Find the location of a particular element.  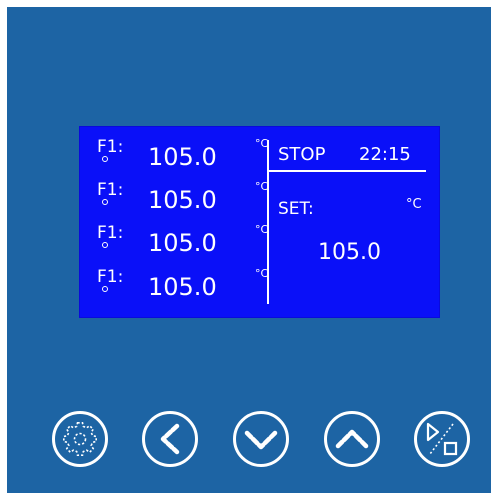

settings-button is located at coordinates (80, 439).